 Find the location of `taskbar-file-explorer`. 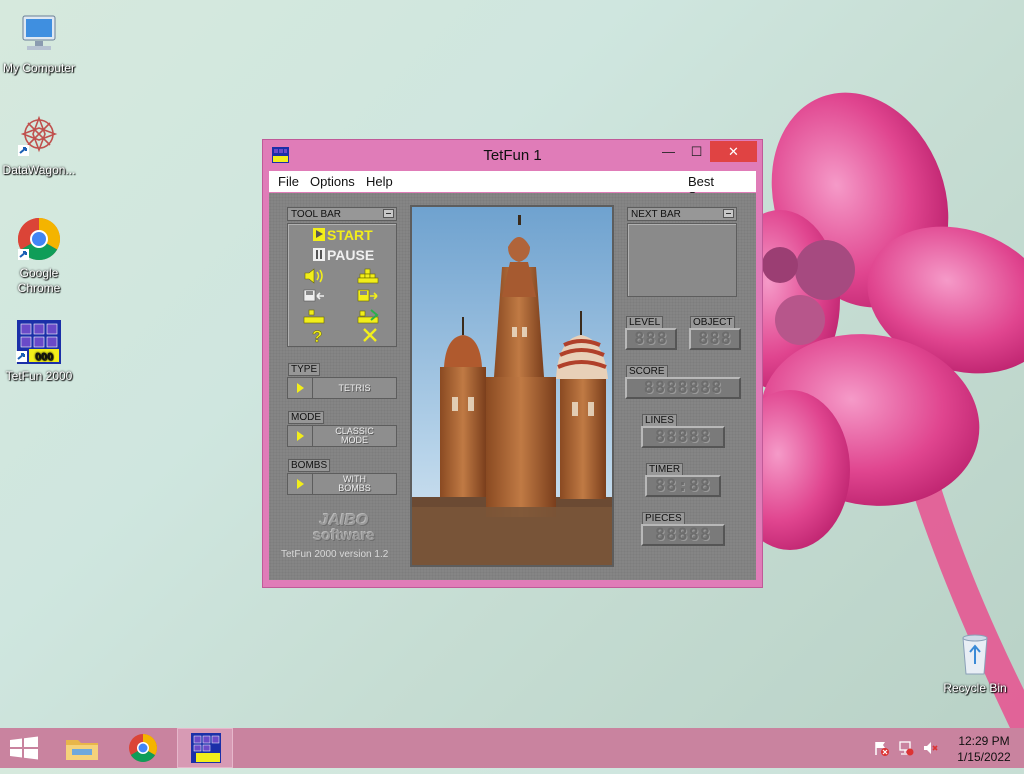

taskbar-file-explorer is located at coordinates (82, 748).